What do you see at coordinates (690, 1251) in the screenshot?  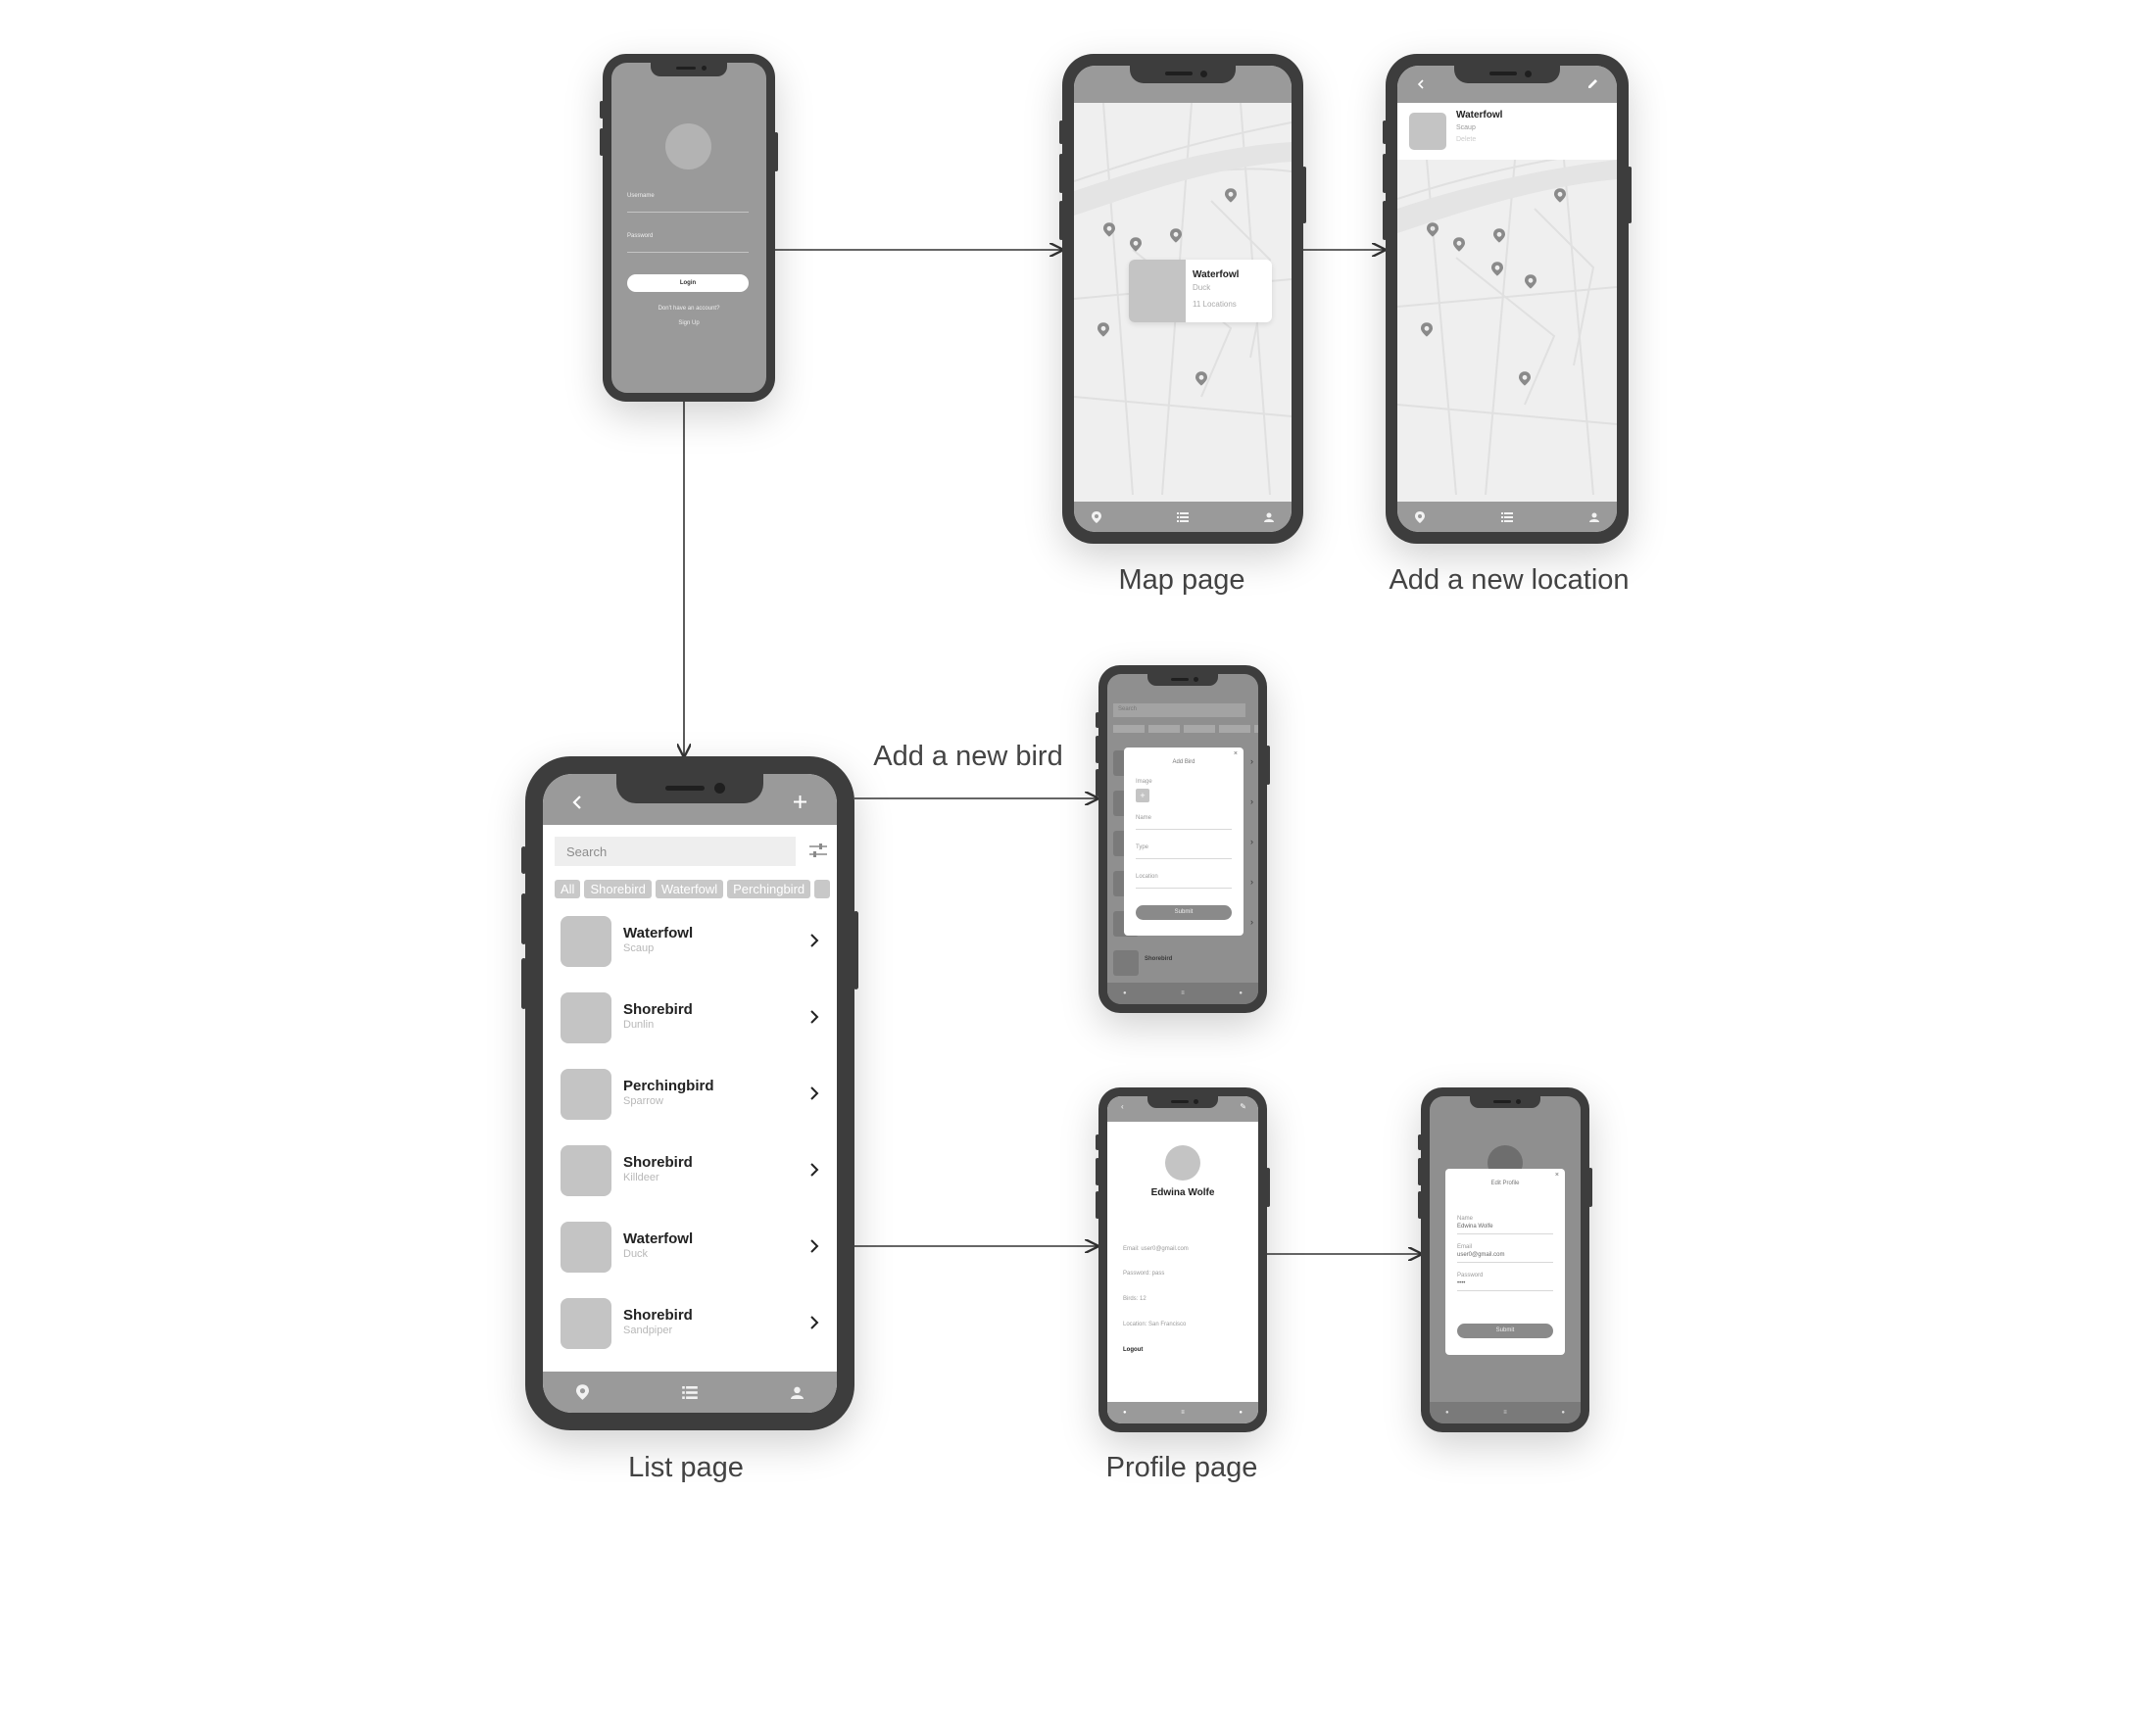 I see `list-item: Waterfowl Duck` at bounding box center [690, 1251].